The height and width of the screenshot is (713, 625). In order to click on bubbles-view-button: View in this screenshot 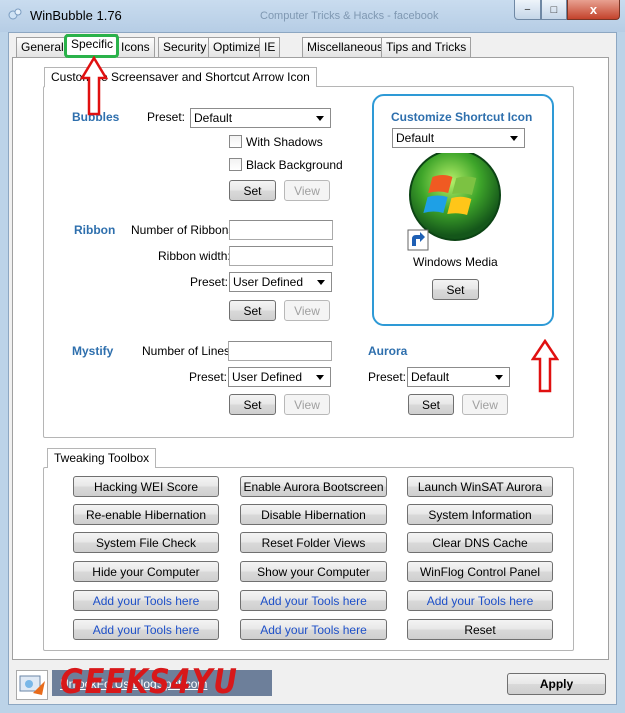, I will do `click(307, 190)`.